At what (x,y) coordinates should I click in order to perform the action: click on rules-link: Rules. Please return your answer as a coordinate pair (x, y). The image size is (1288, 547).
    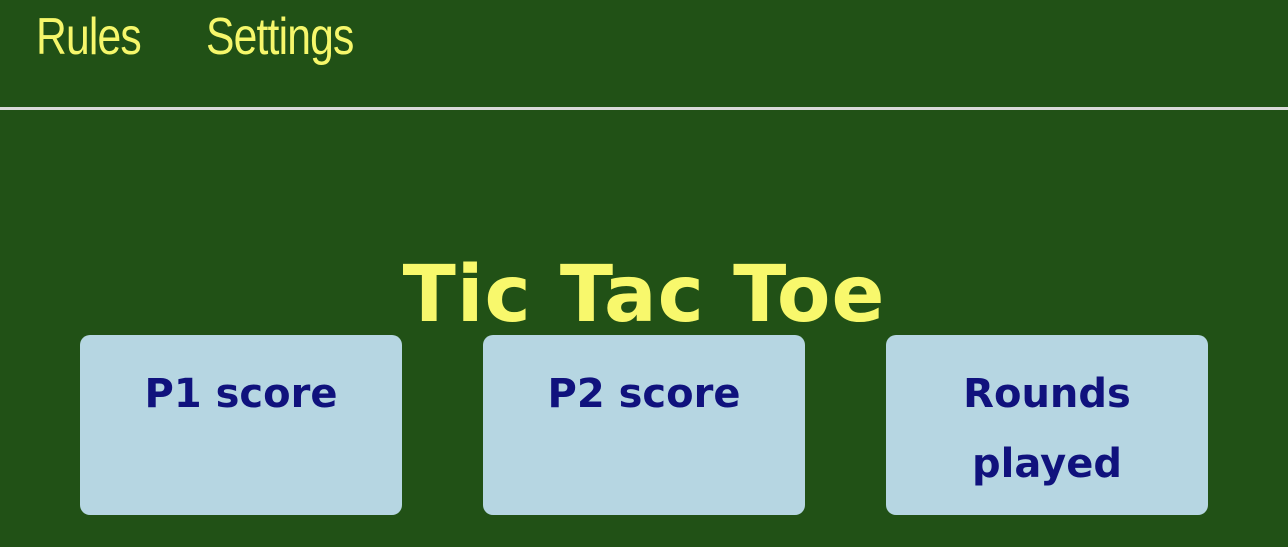
    Looking at the image, I should click on (89, 37).